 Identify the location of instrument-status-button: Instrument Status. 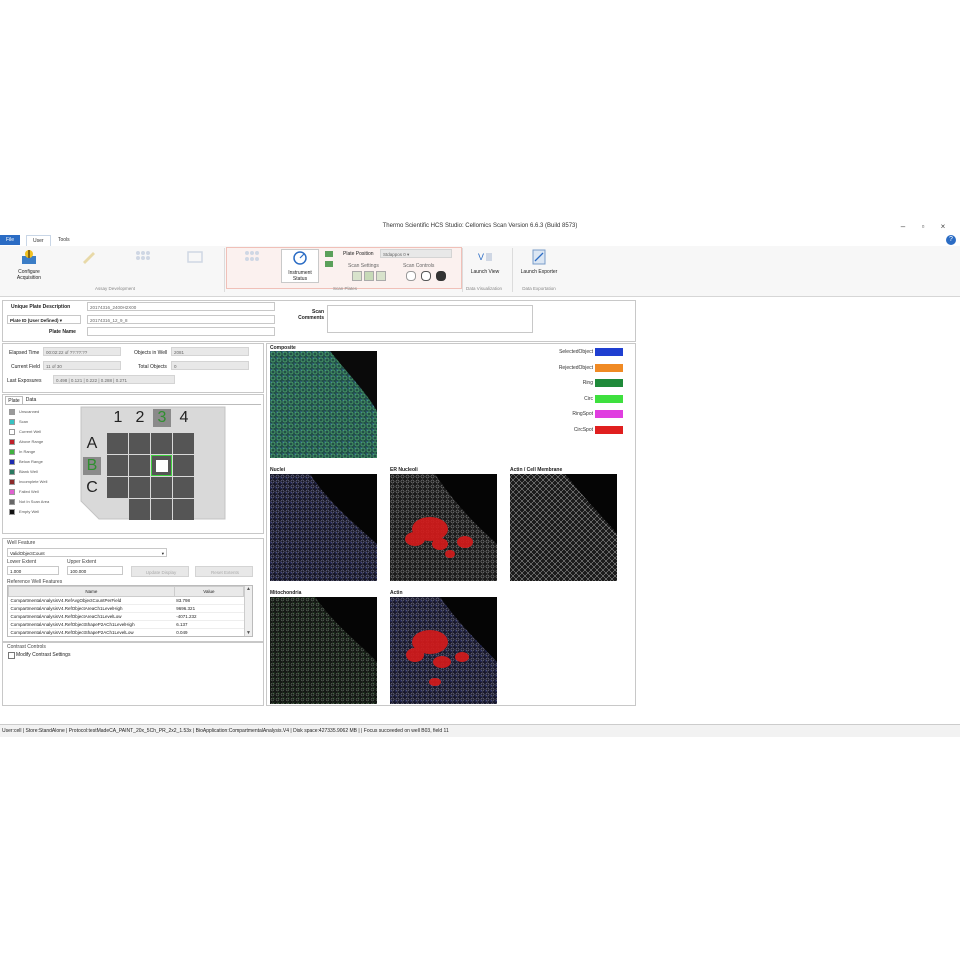
(300, 266).